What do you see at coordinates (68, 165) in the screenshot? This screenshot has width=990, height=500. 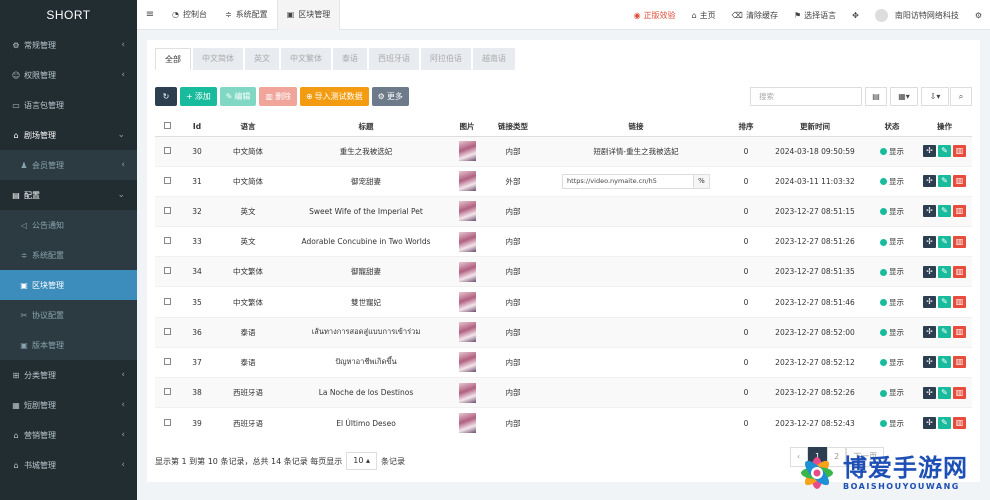 I see `sidebar-item: ♟ 会员管理 ‹` at bounding box center [68, 165].